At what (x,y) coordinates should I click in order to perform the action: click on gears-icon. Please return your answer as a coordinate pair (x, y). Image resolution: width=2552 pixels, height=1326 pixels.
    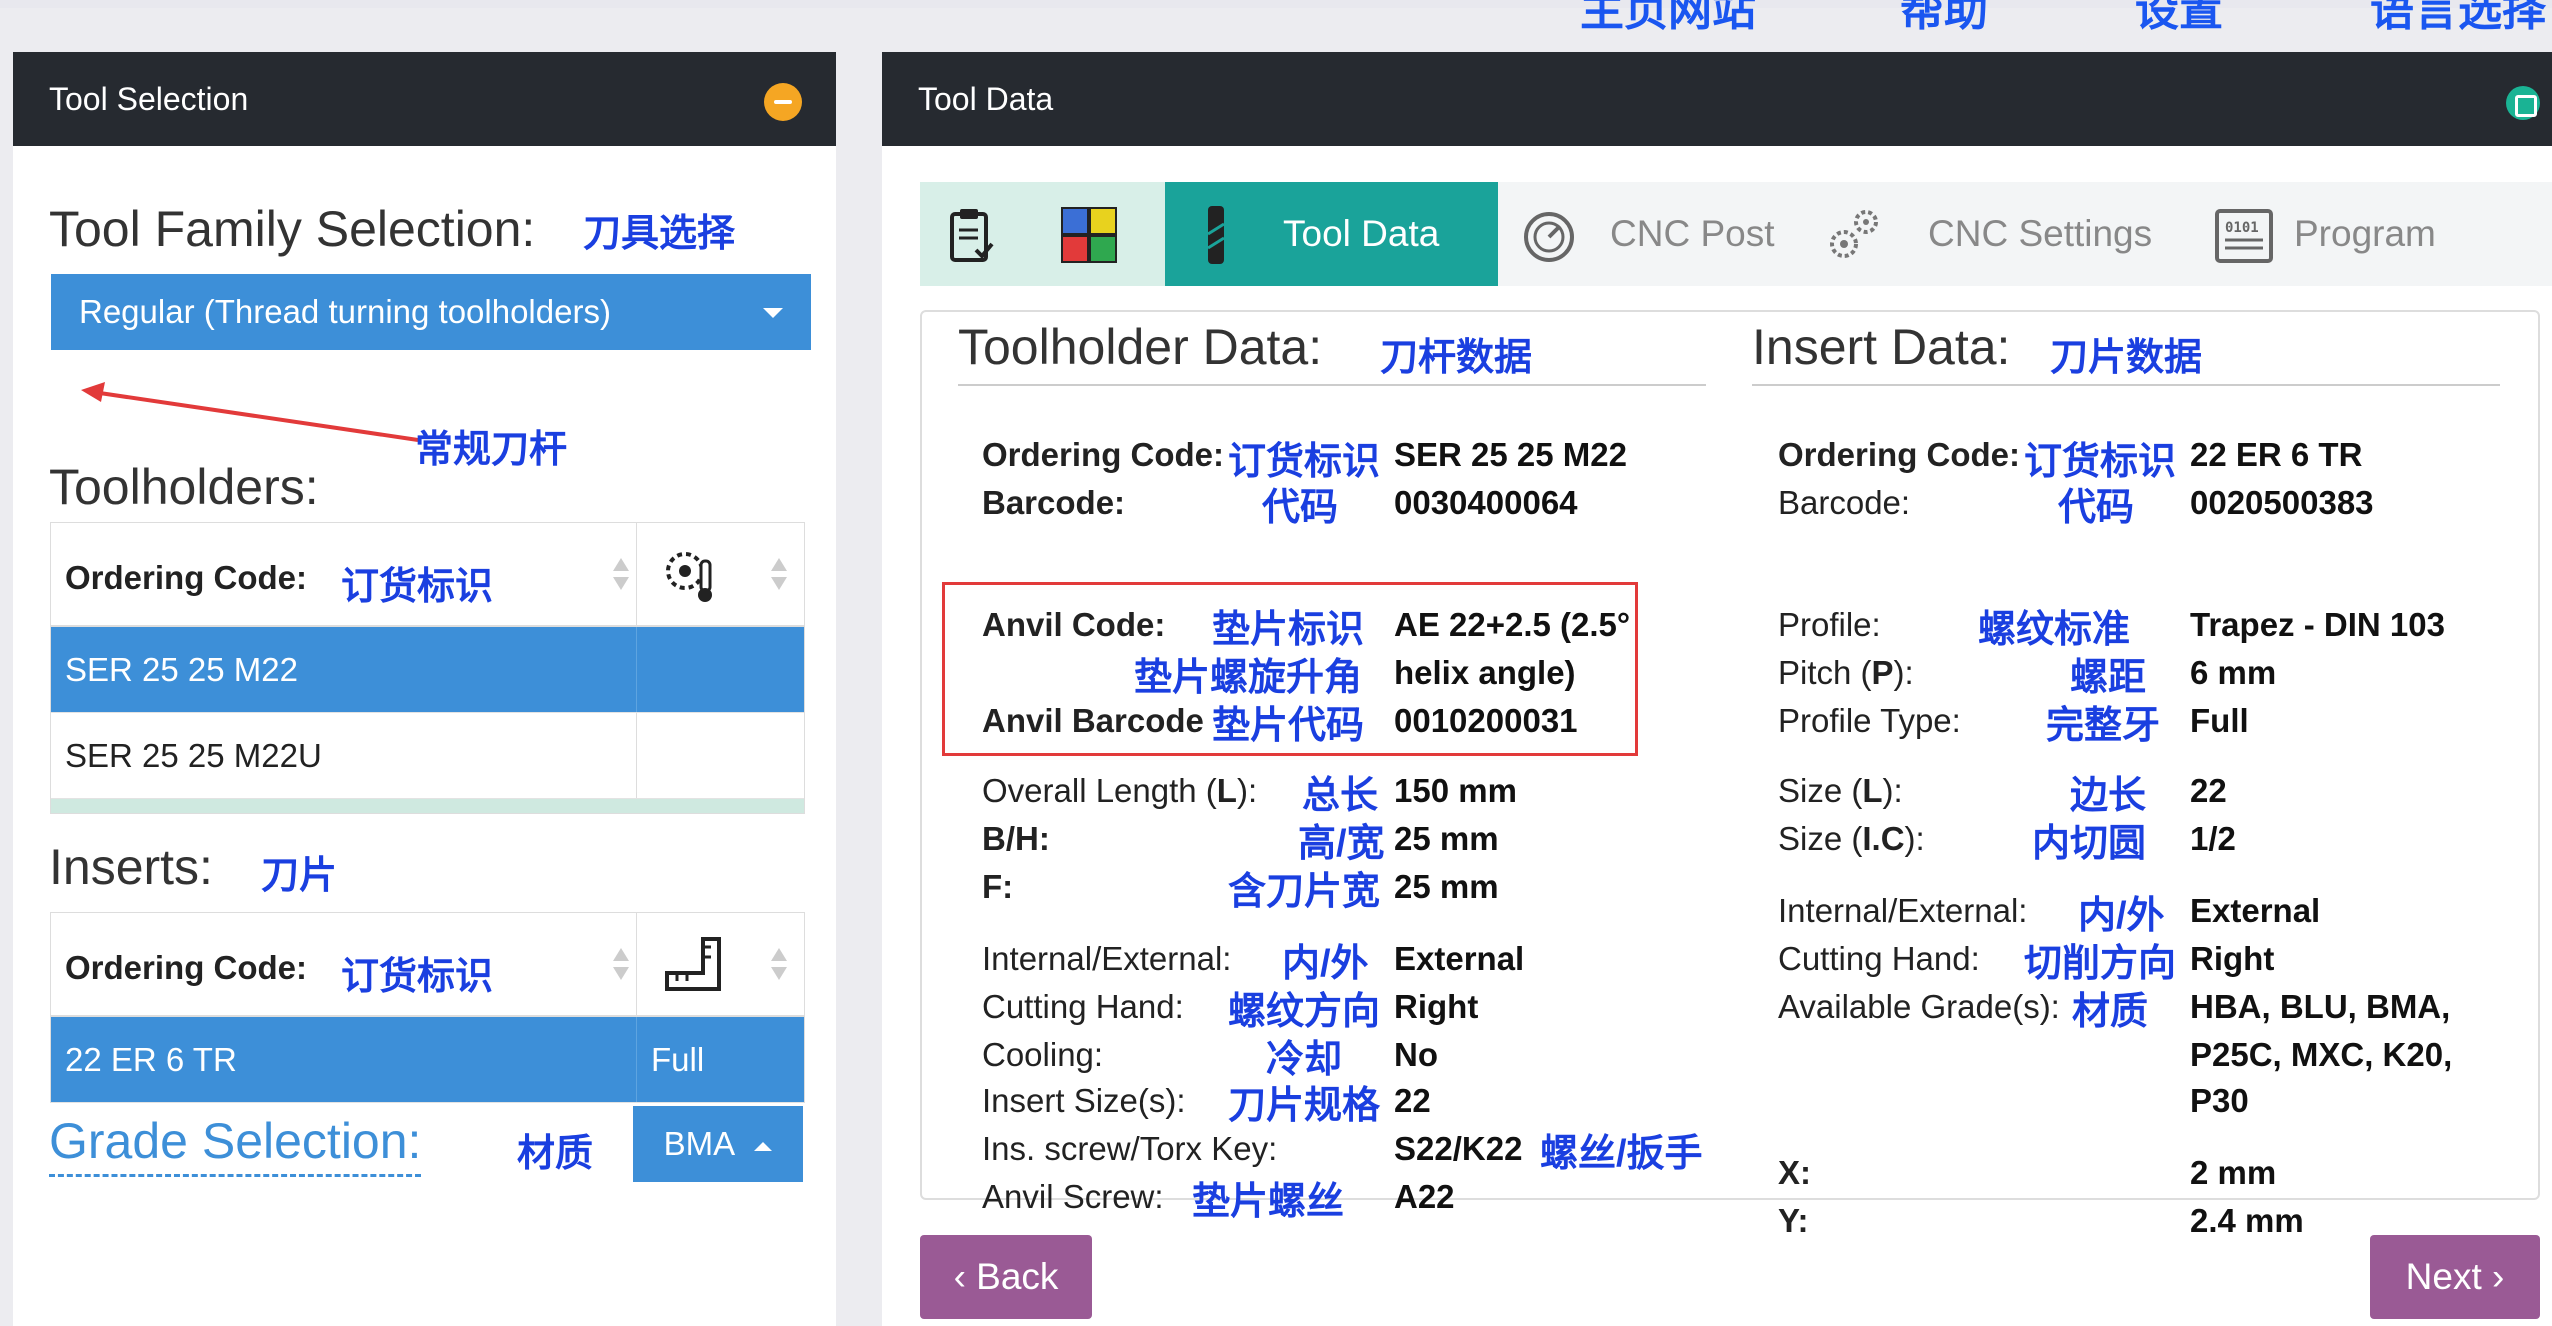
    Looking at the image, I should click on (1854, 234).